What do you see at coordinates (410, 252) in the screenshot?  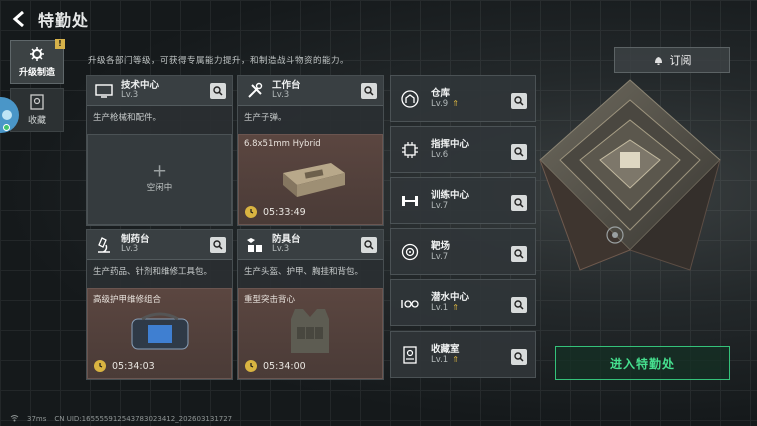 I see `target-icon` at bounding box center [410, 252].